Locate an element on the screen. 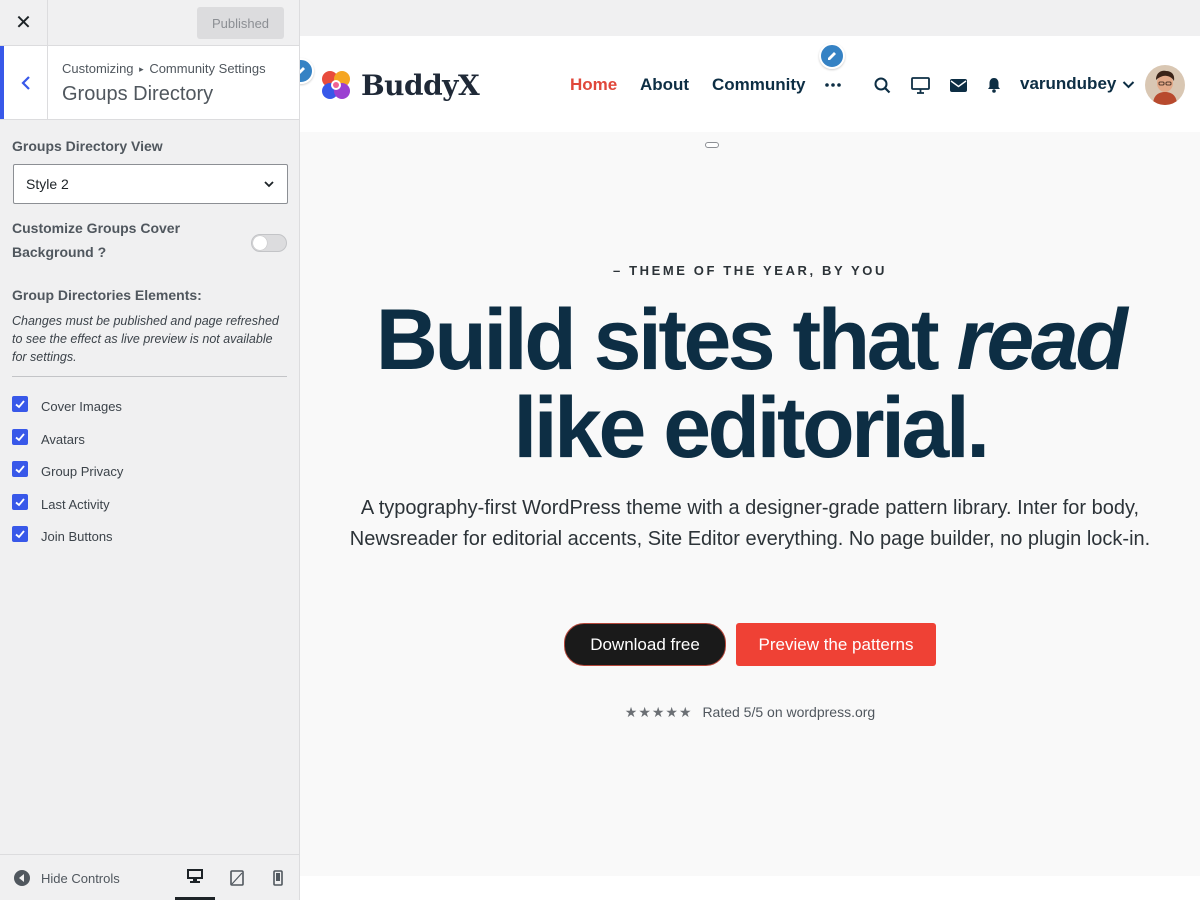  breadcrumb-section: Community Settings is located at coordinates (207, 68).